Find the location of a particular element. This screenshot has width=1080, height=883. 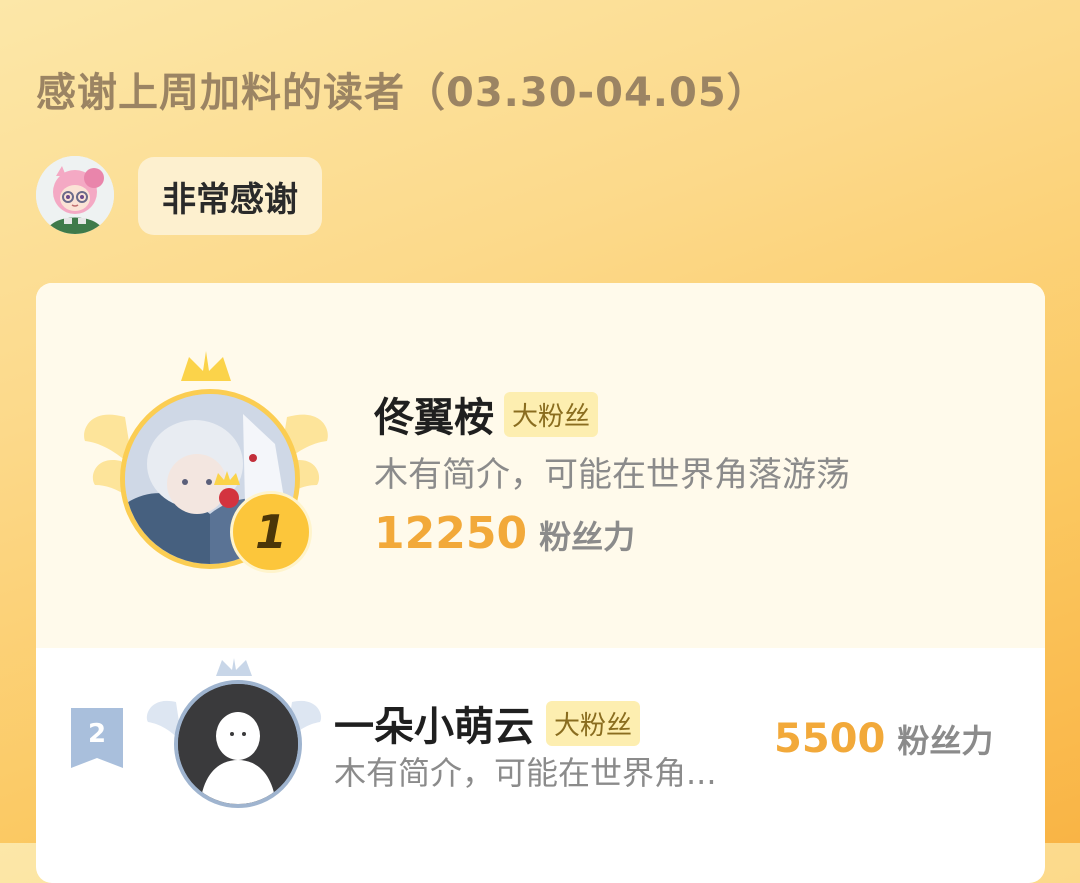

thanks-bubble: 非常感谢 is located at coordinates (230, 196).